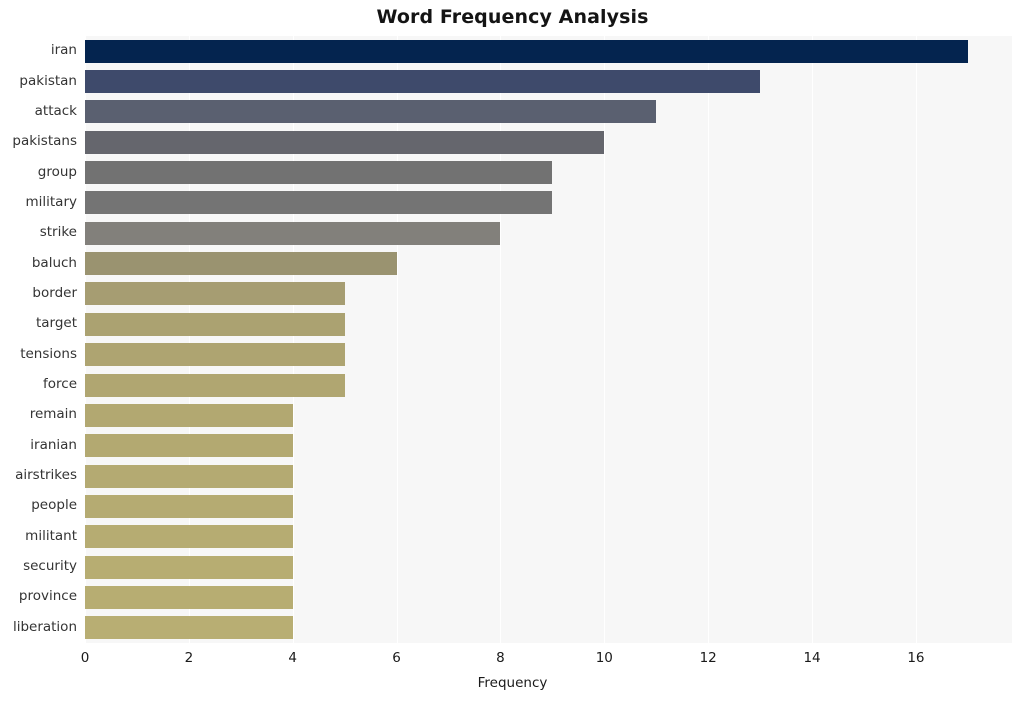 The height and width of the screenshot is (701, 1025). I want to click on y-axis-tick-label: border, so click(54, 292).